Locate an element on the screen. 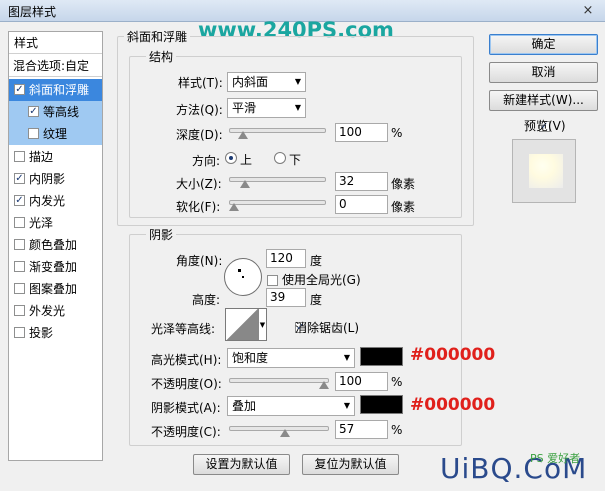  size-input: 32 is located at coordinates (361, 181).